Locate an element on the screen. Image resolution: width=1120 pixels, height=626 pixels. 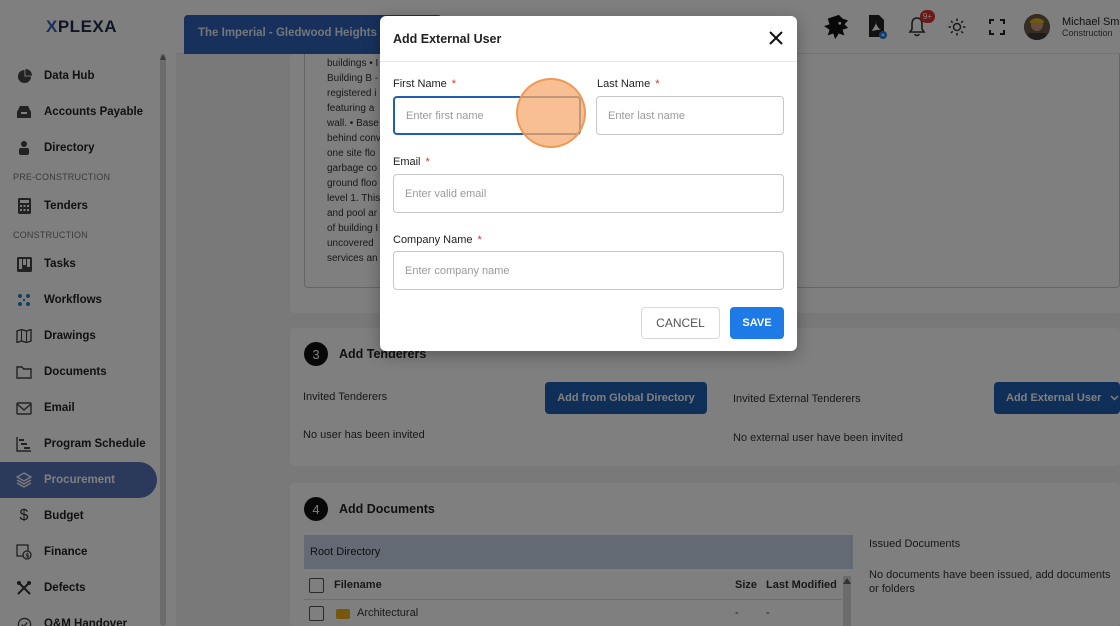
email-label-text: Email is located at coordinates (407, 162).